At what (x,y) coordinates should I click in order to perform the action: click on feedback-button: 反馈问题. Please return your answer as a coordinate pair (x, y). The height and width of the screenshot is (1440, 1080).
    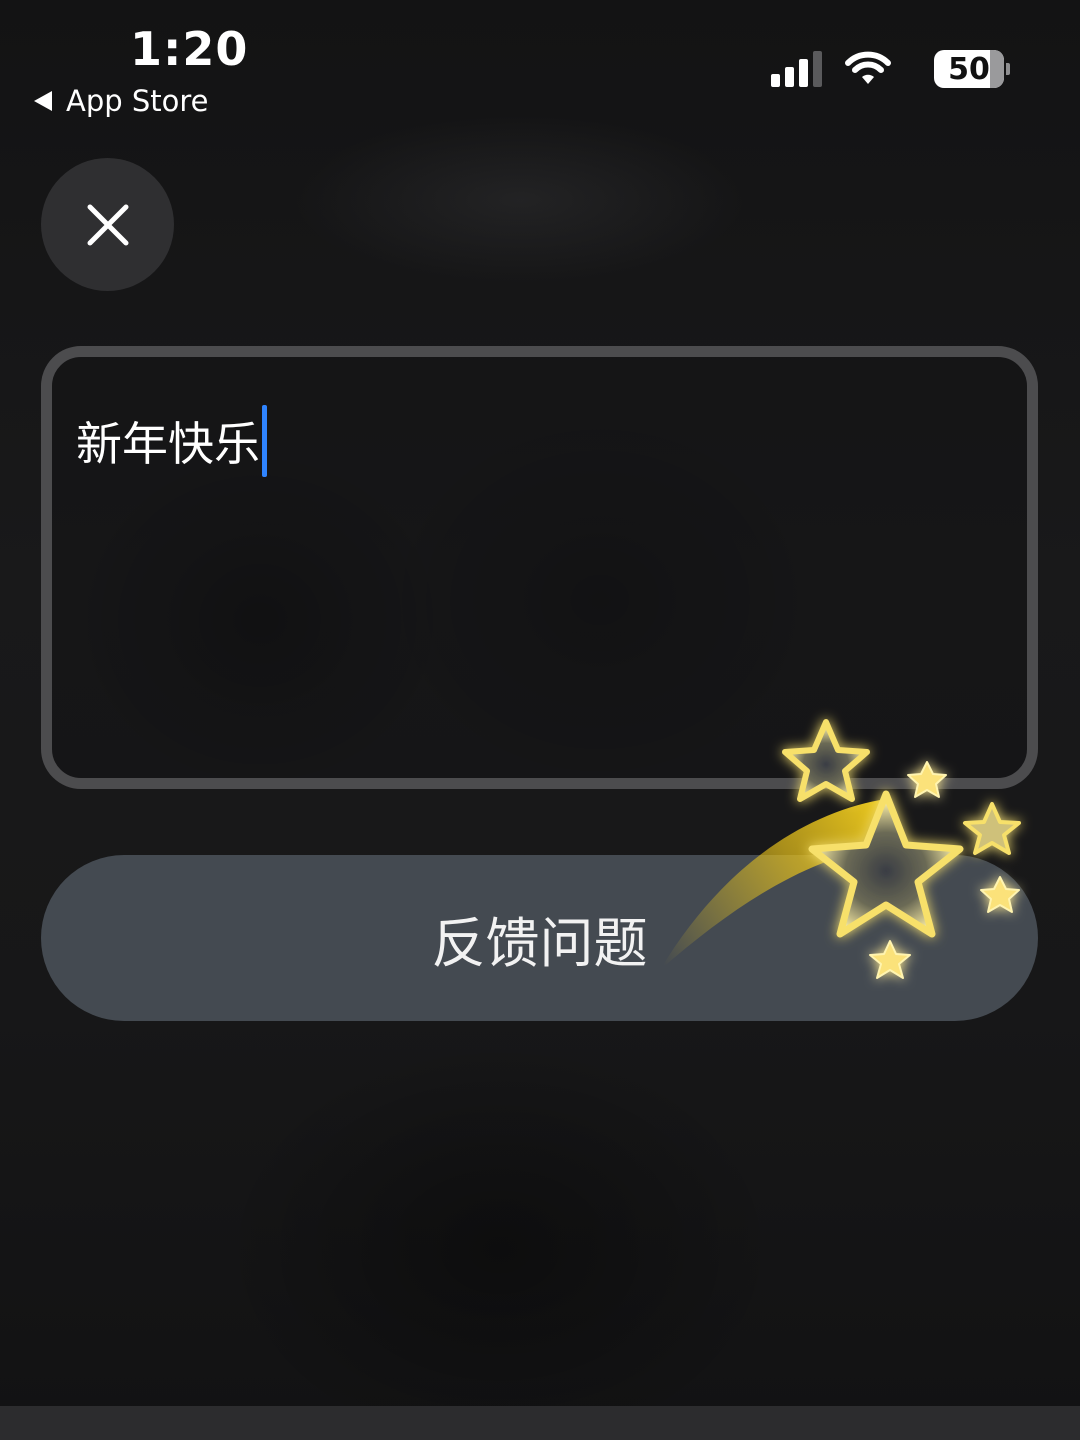
    Looking at the image, I should click on (539, 938).